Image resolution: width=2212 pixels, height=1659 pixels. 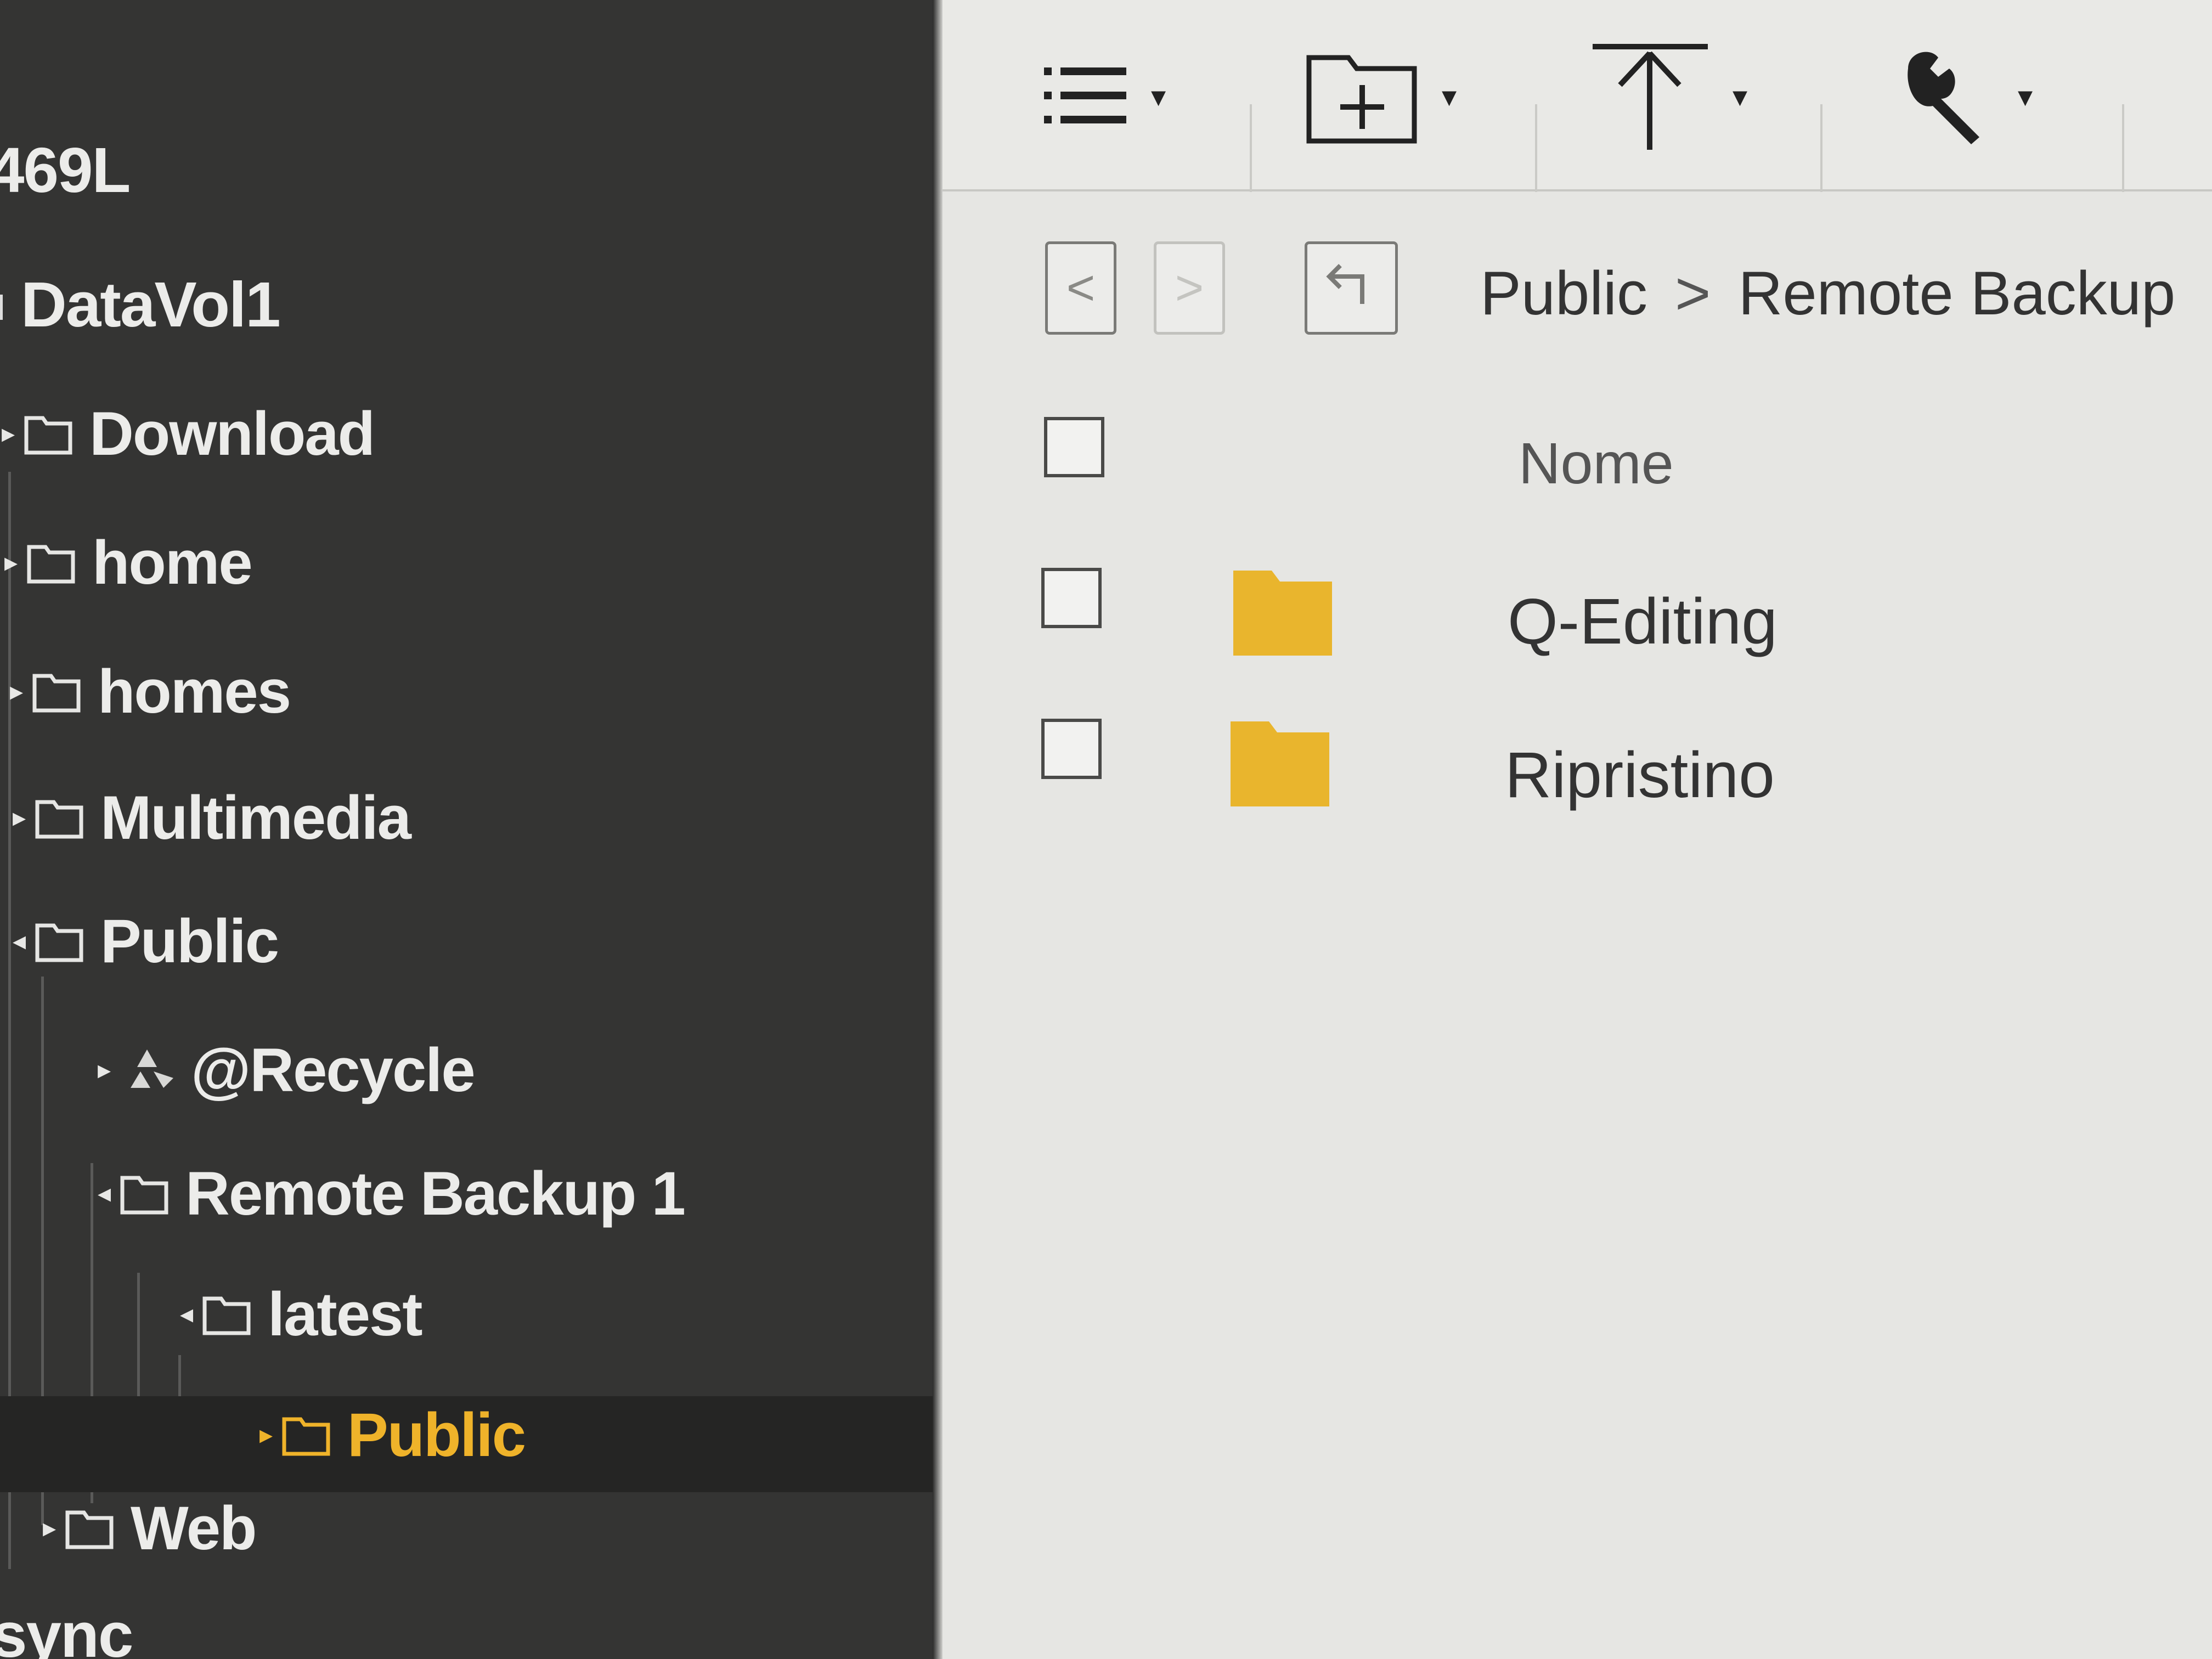 I want to click on back-button: <, so click(x=1080, y=288).